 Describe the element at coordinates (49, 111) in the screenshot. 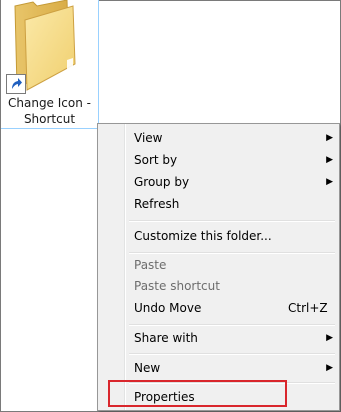

I see `desktop-icon-label: Change Icon - Shortcut` at that location.